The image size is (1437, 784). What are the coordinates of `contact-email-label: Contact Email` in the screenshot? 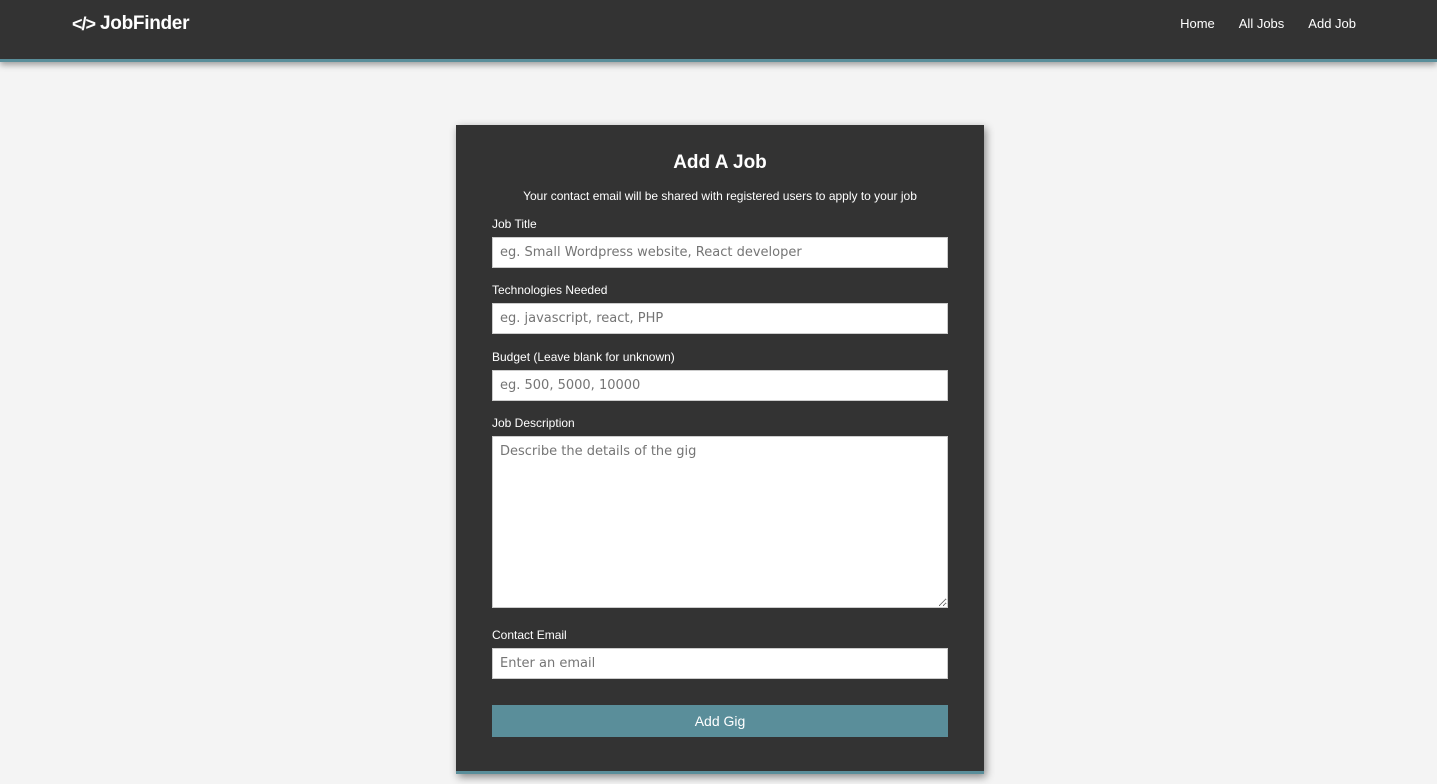 It's located at (529, 635).